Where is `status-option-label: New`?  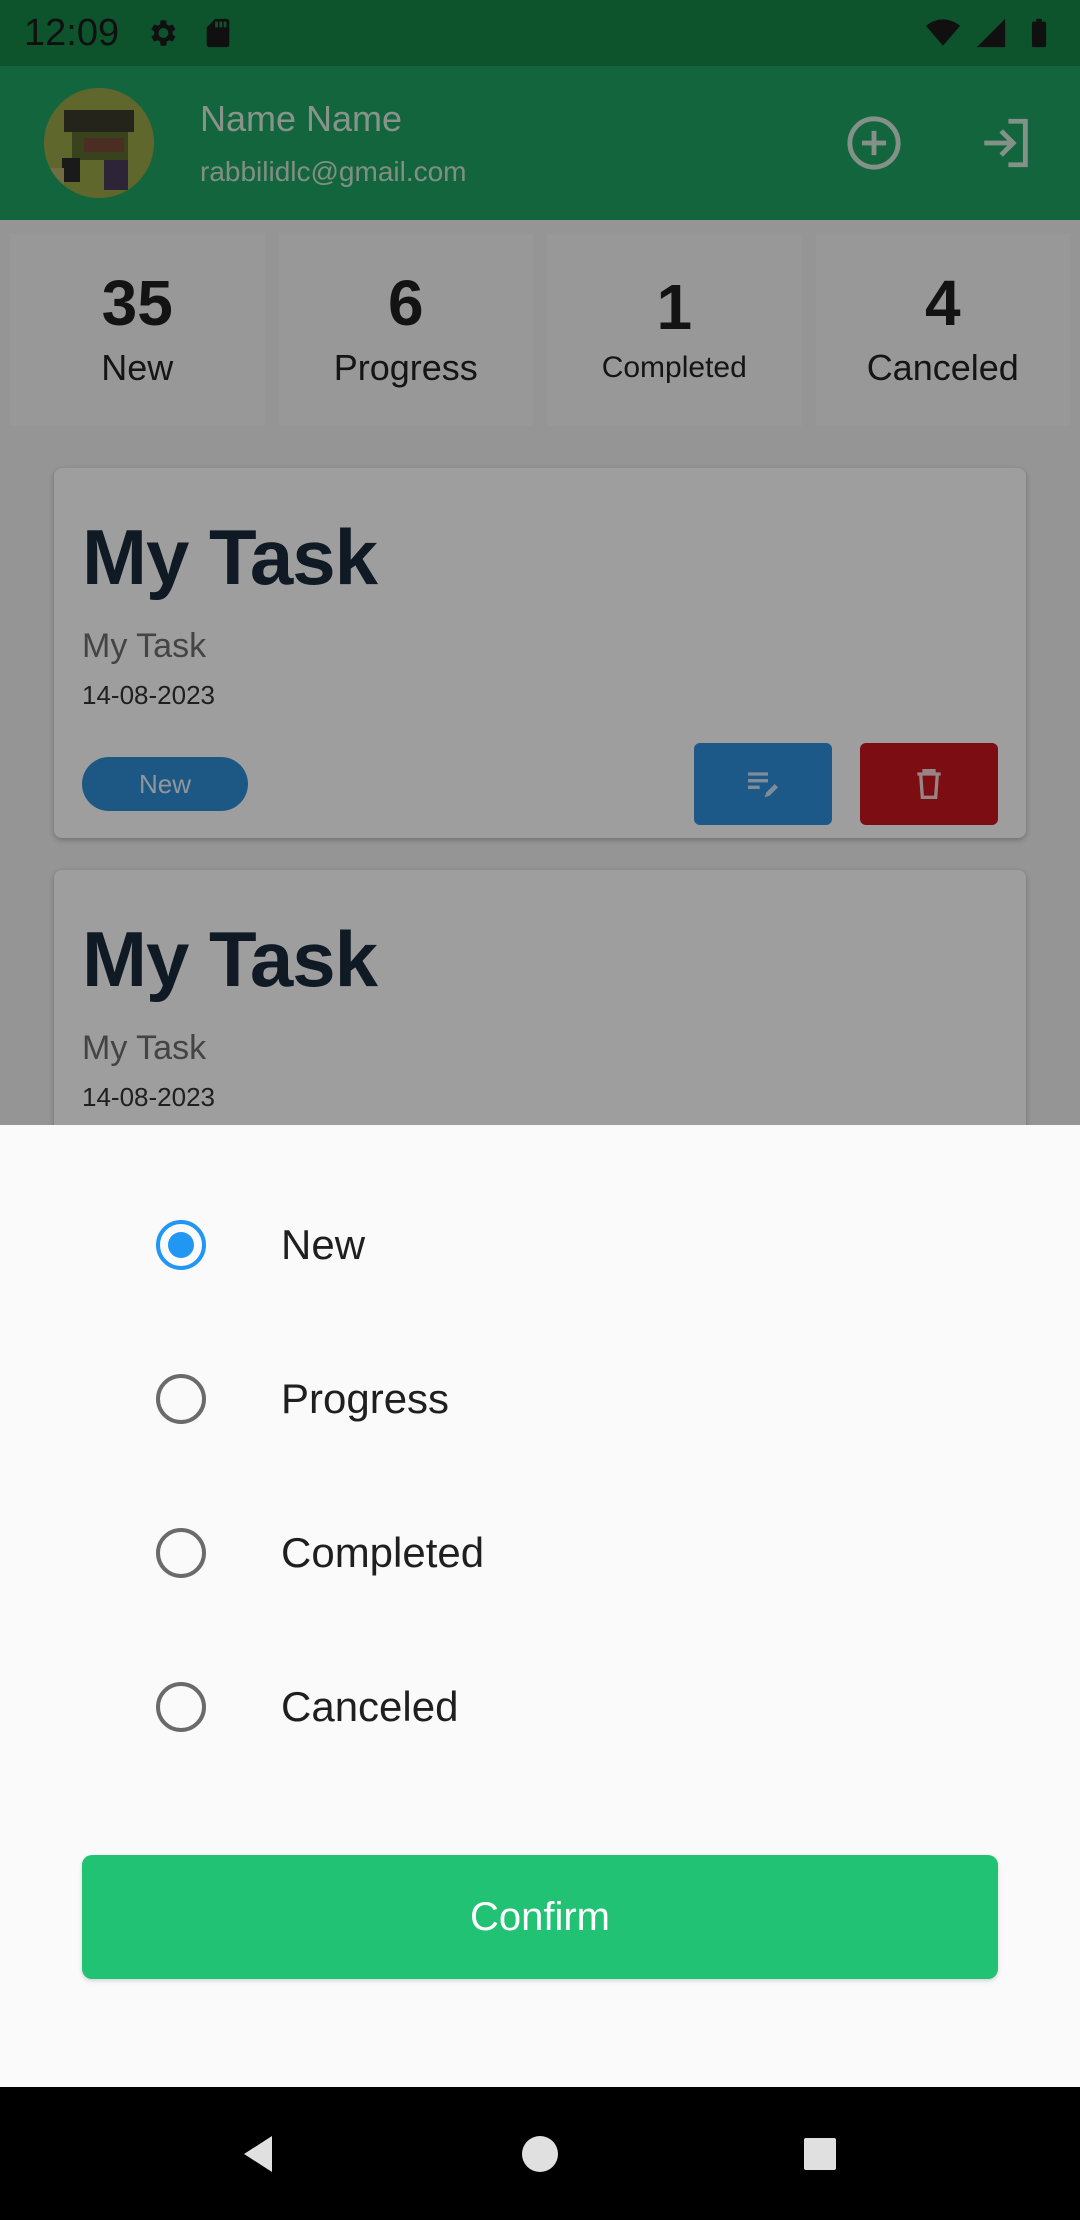
status-option-label: New is located at coordinates (323, 1244).